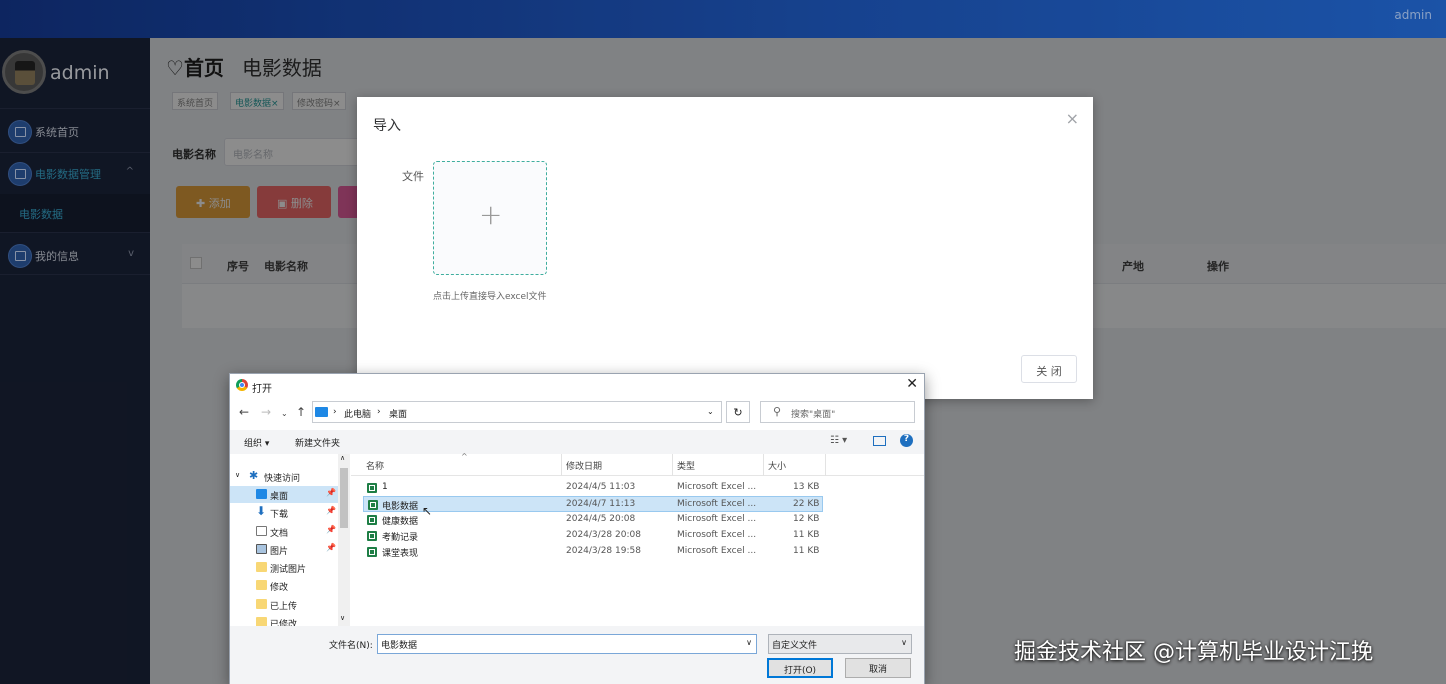 The width and height of the screenshot is (1446, 684). What do you see at coordinates (284, 623) in the screenshot?
I see `nav-label: 已修改` at bounding box center [284, 623].